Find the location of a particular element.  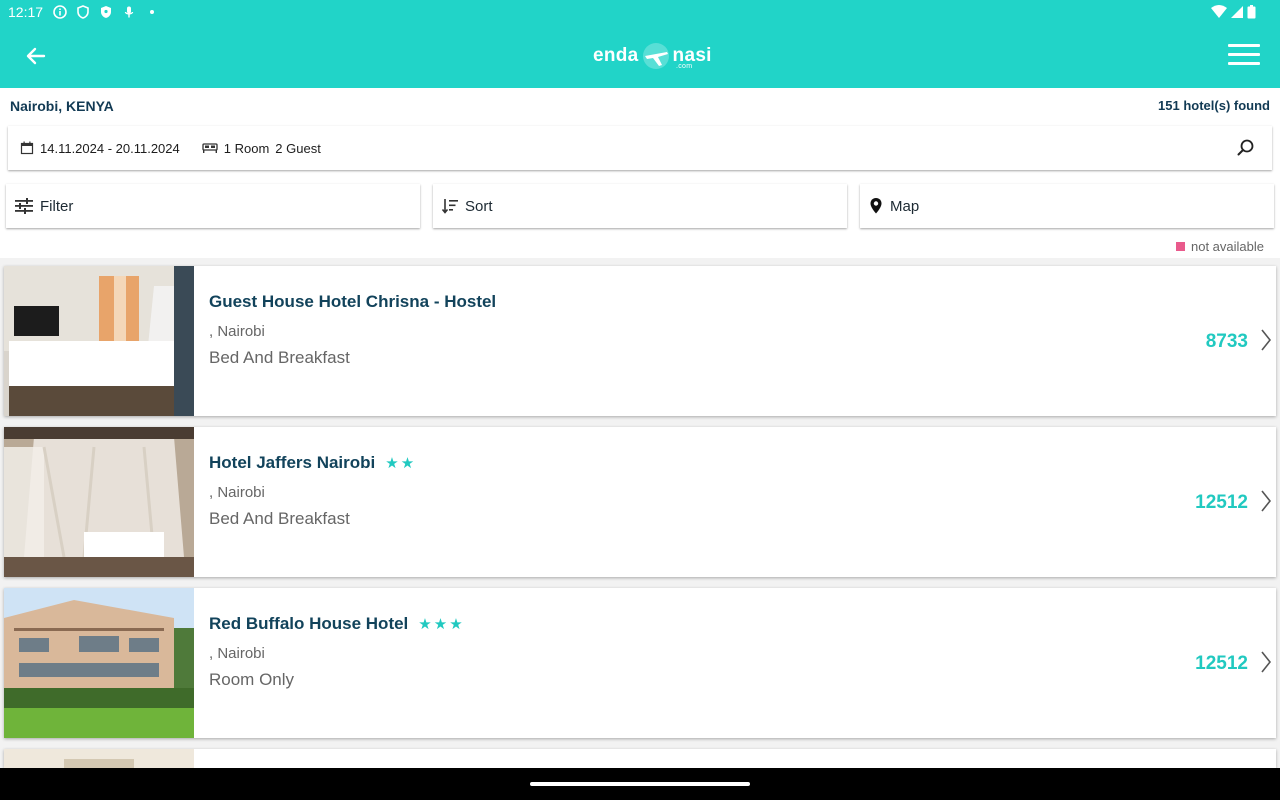

system-navigation-bar is located at coordinates (640, 784).